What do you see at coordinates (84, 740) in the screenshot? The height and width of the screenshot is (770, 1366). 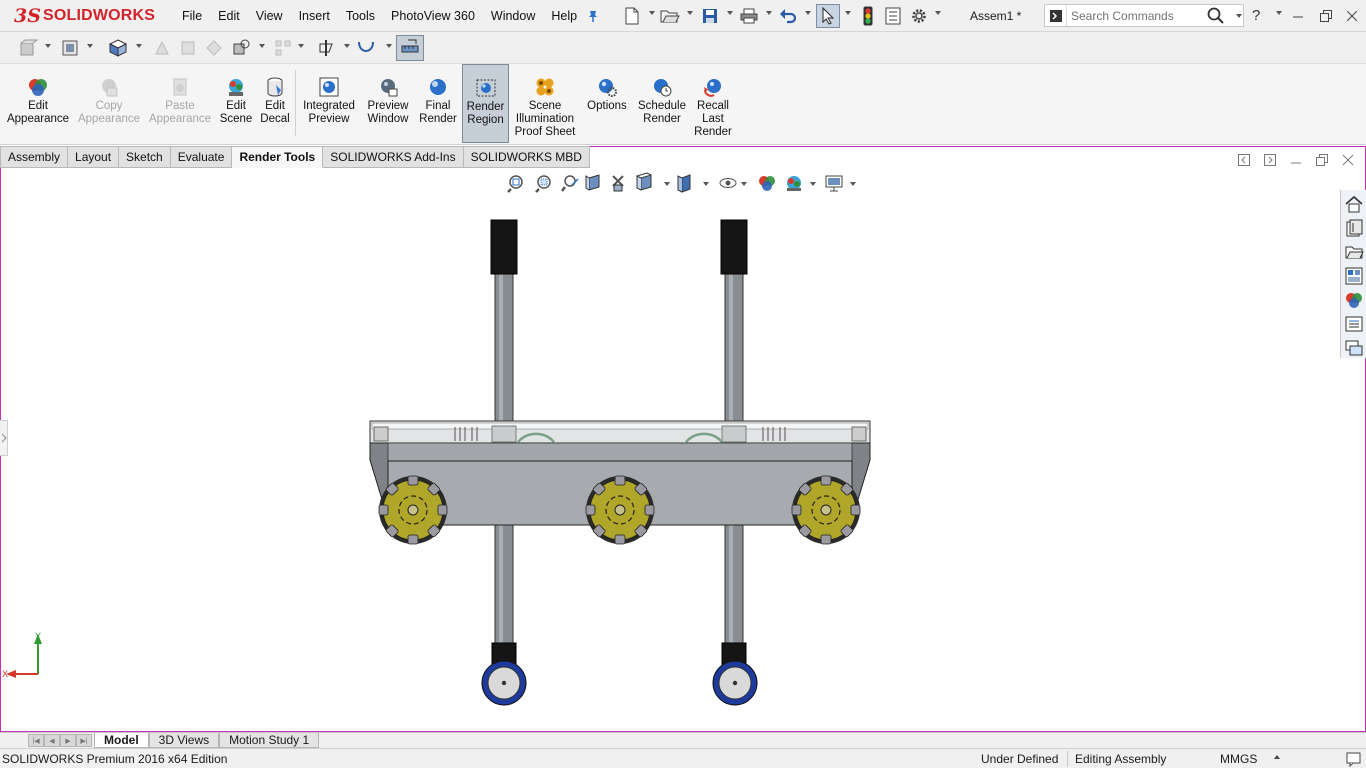 I see `last-tab-arrow-icon: ▶|` at bounding box center [84, 740].